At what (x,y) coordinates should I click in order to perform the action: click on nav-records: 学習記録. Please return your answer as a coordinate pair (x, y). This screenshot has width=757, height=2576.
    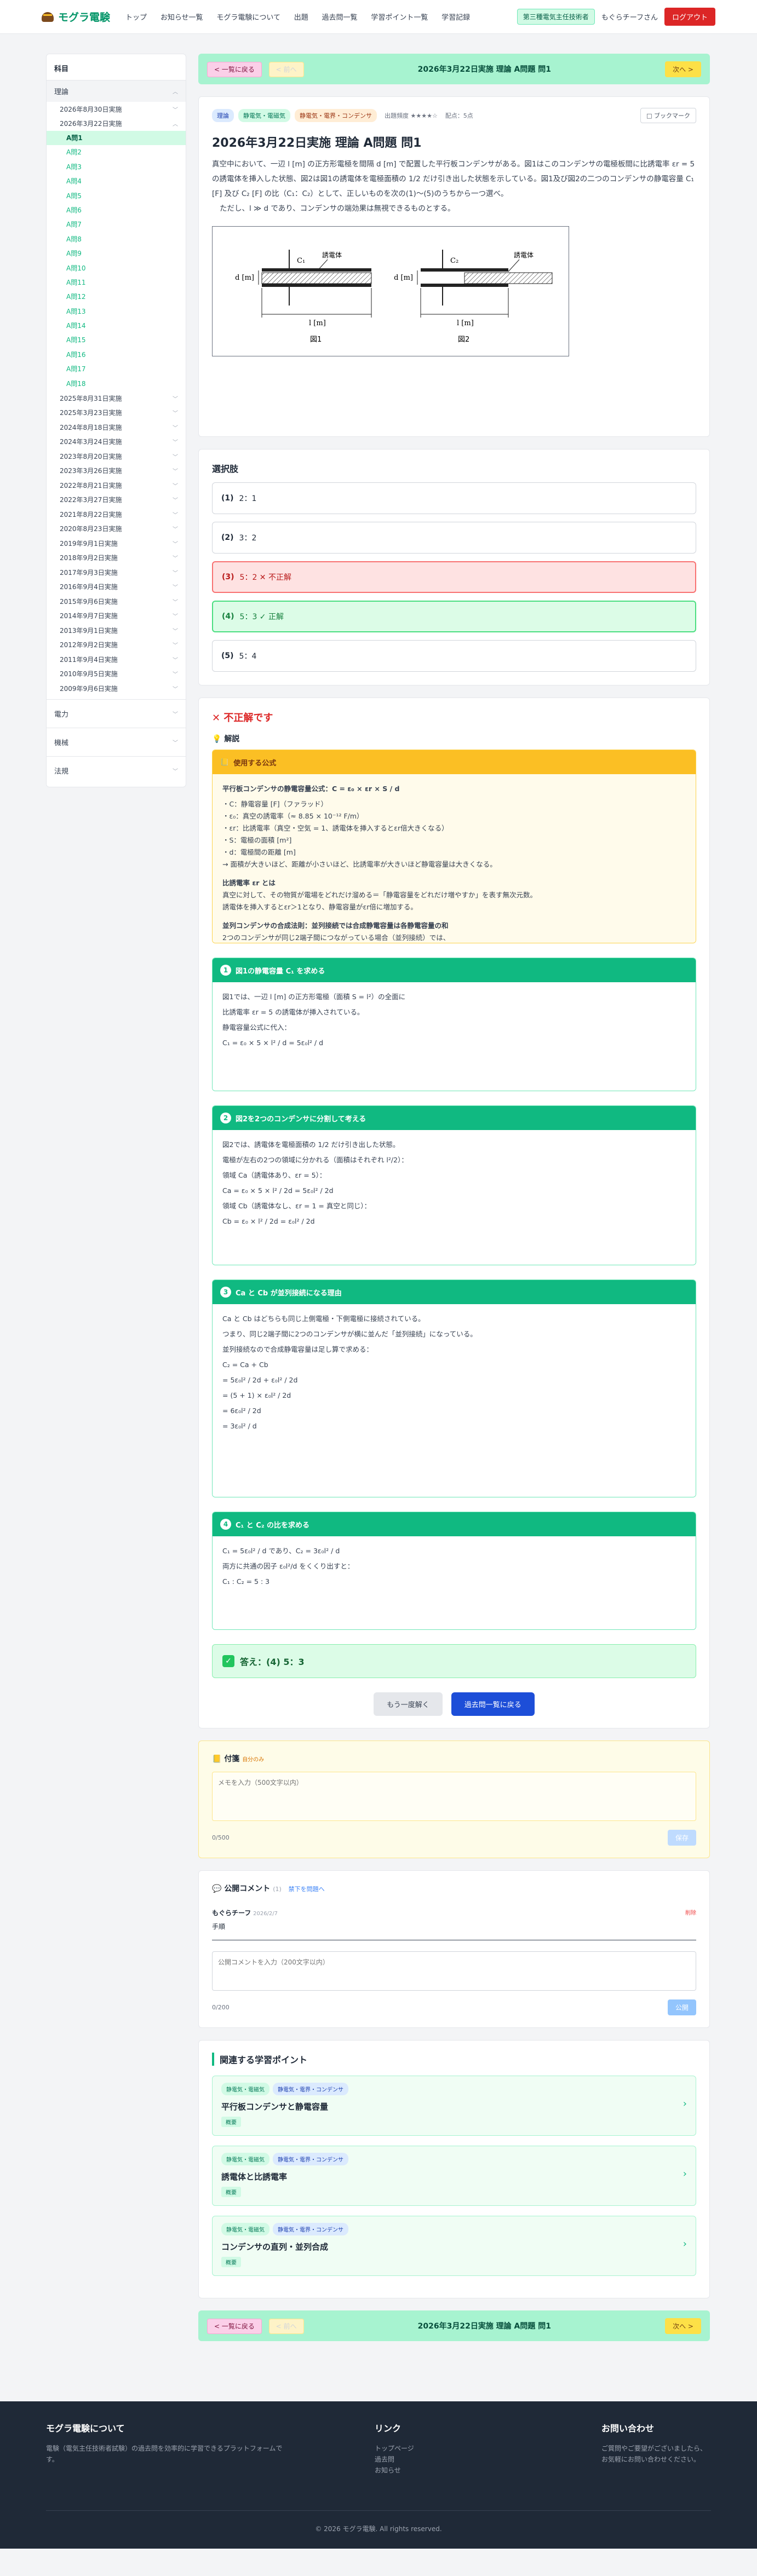
    Looking at the image, I should click on (455, 18).